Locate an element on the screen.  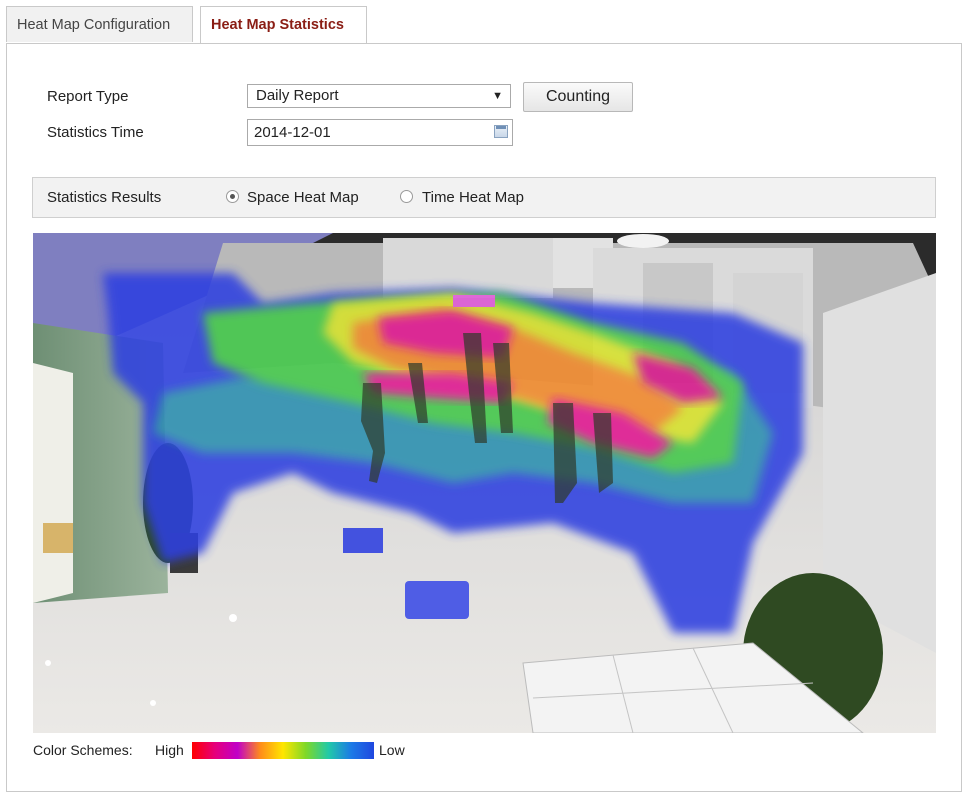
legend-high-label: High is located at coordinates (169, 750).